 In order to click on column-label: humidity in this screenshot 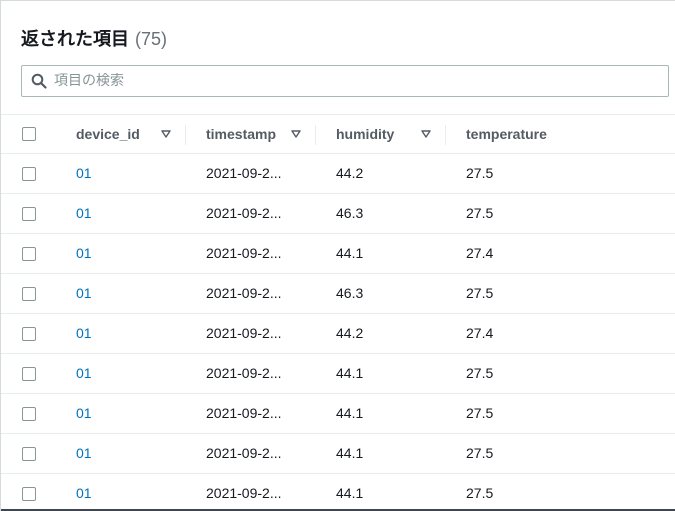, I will do `click(365, 134)`.